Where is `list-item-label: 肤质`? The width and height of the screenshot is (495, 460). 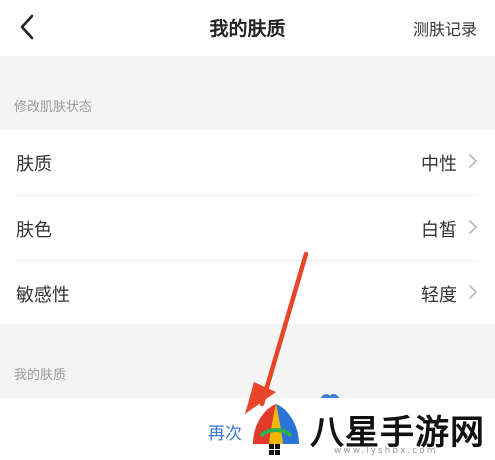
list-item-label: 肤质 is located at coordinates (34, 164).